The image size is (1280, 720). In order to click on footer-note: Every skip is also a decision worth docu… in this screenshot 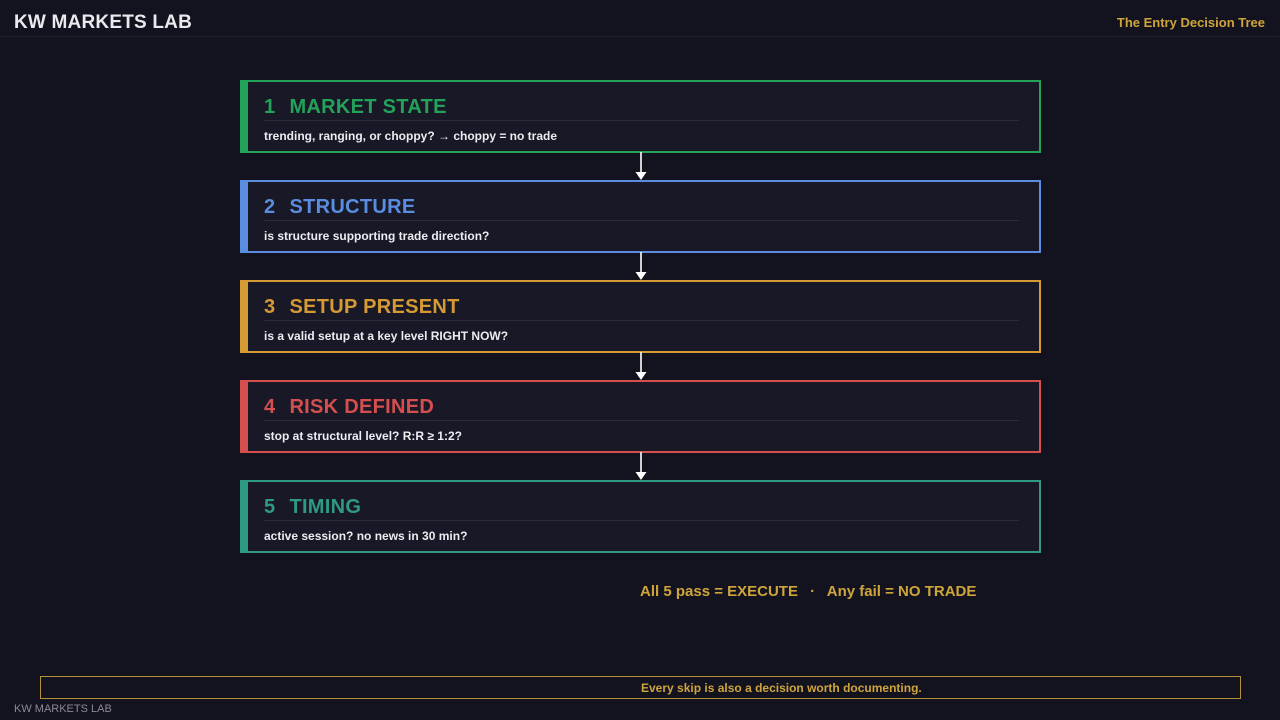, I will do `click(781, 688)`.